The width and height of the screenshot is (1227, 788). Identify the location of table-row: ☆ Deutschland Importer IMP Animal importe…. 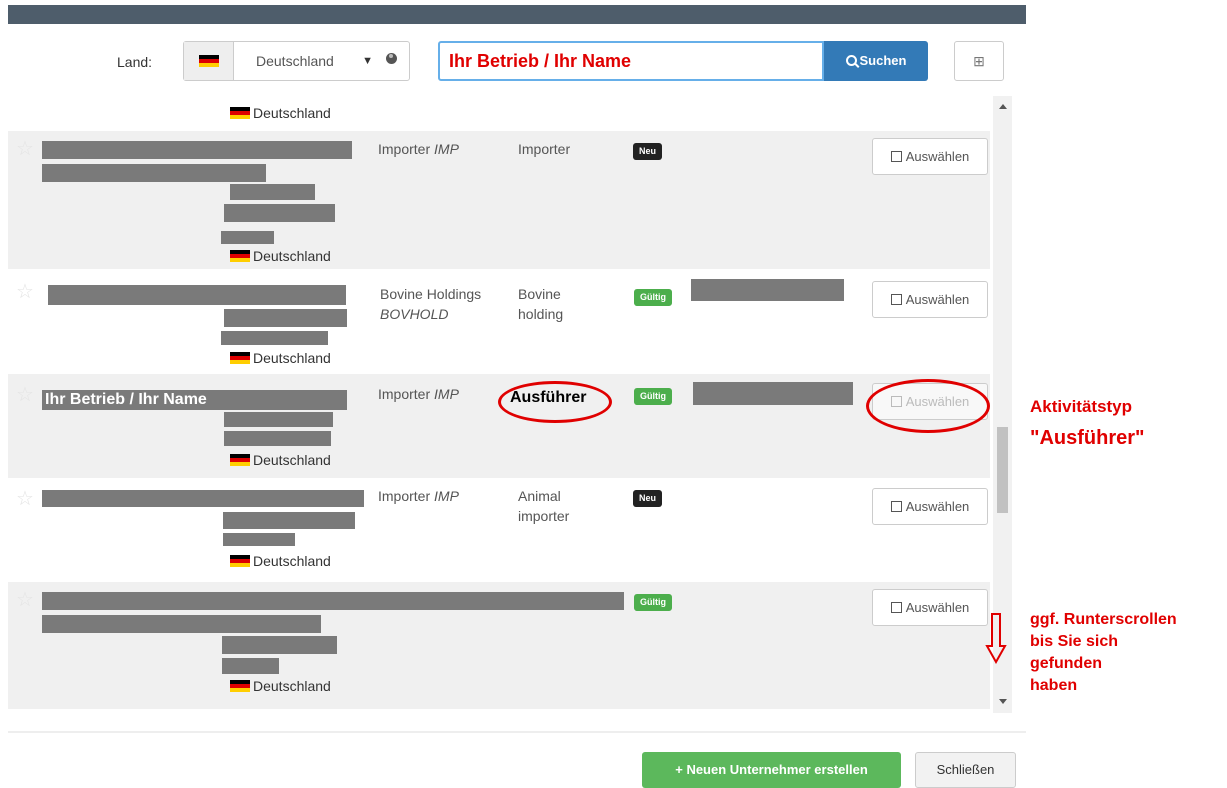
(499, 530).